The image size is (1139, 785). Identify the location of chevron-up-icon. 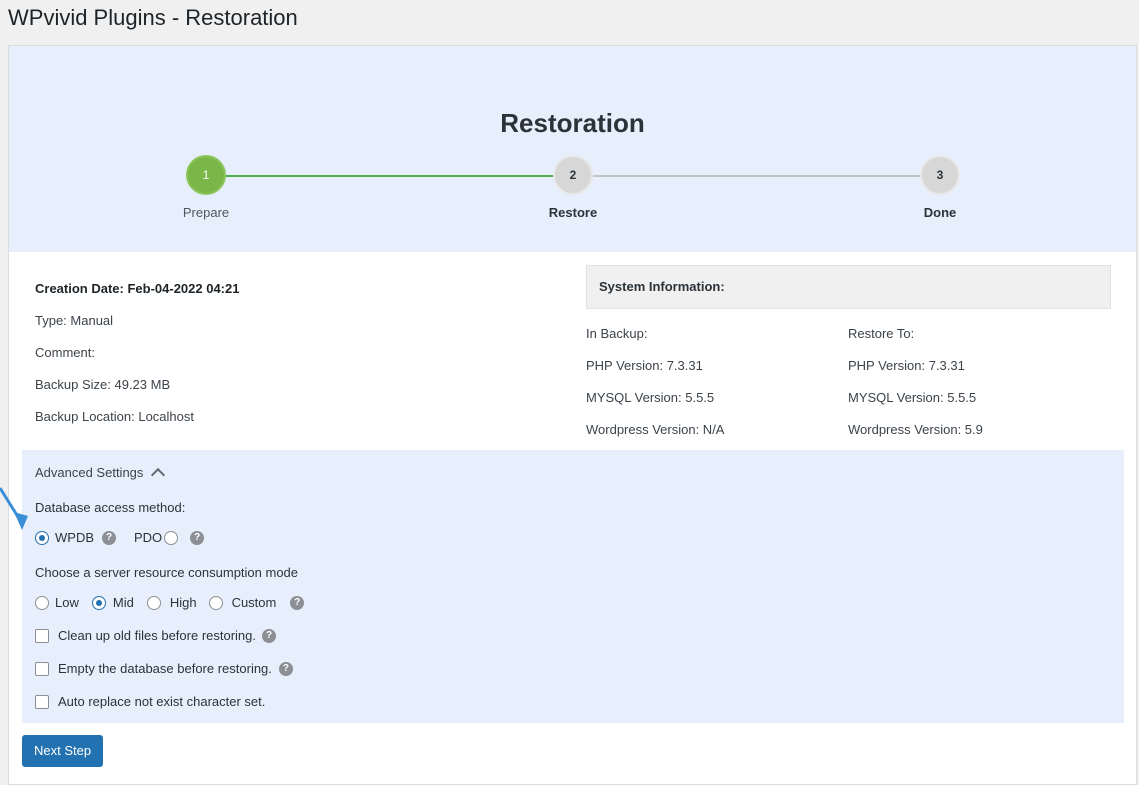
(158, 475).